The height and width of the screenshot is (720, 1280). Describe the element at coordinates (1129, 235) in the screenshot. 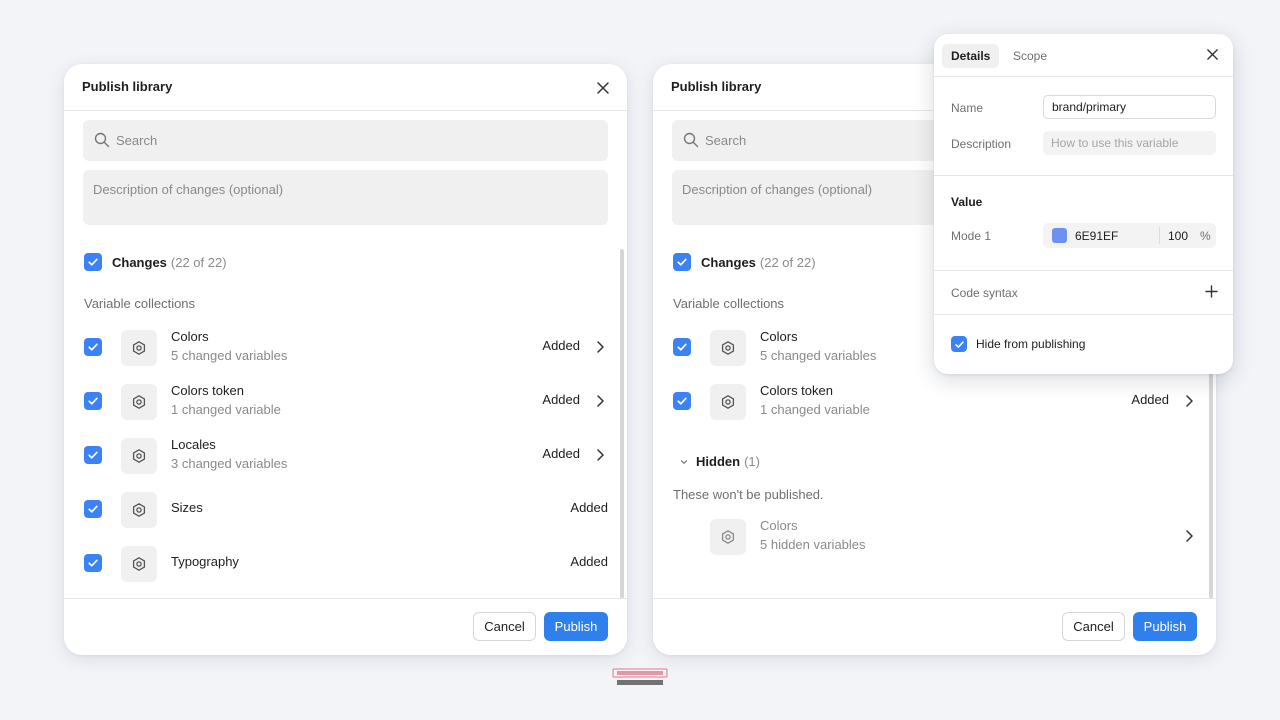

I see `color-value-field: 6E91EF 100 %` at that location.